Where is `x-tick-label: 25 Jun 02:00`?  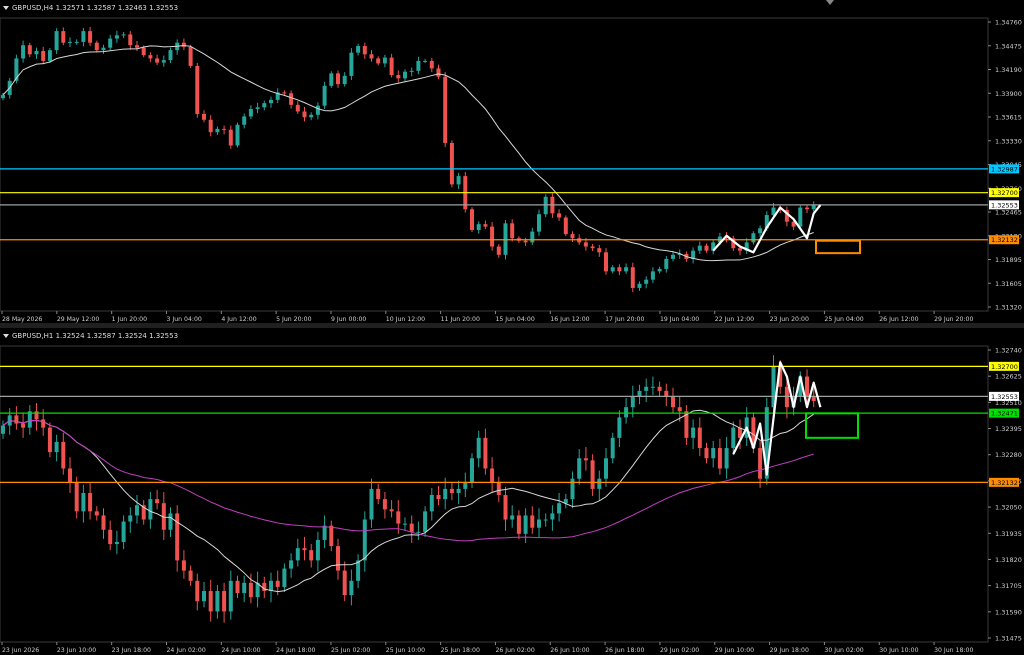
x-tick-label: 25 Jun 02:00 is located at coordinates (350, 650).